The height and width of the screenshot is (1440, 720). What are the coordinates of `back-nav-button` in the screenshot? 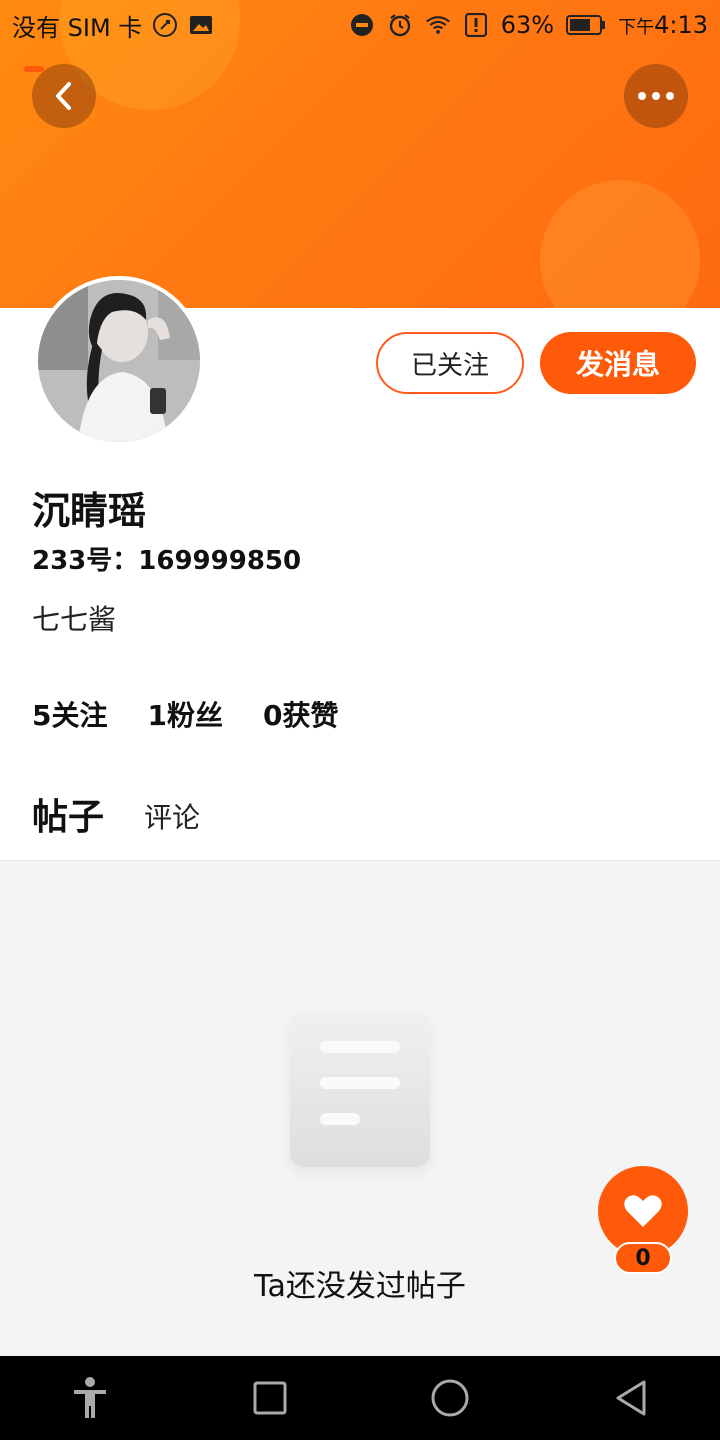 It's located at (630, 1398).